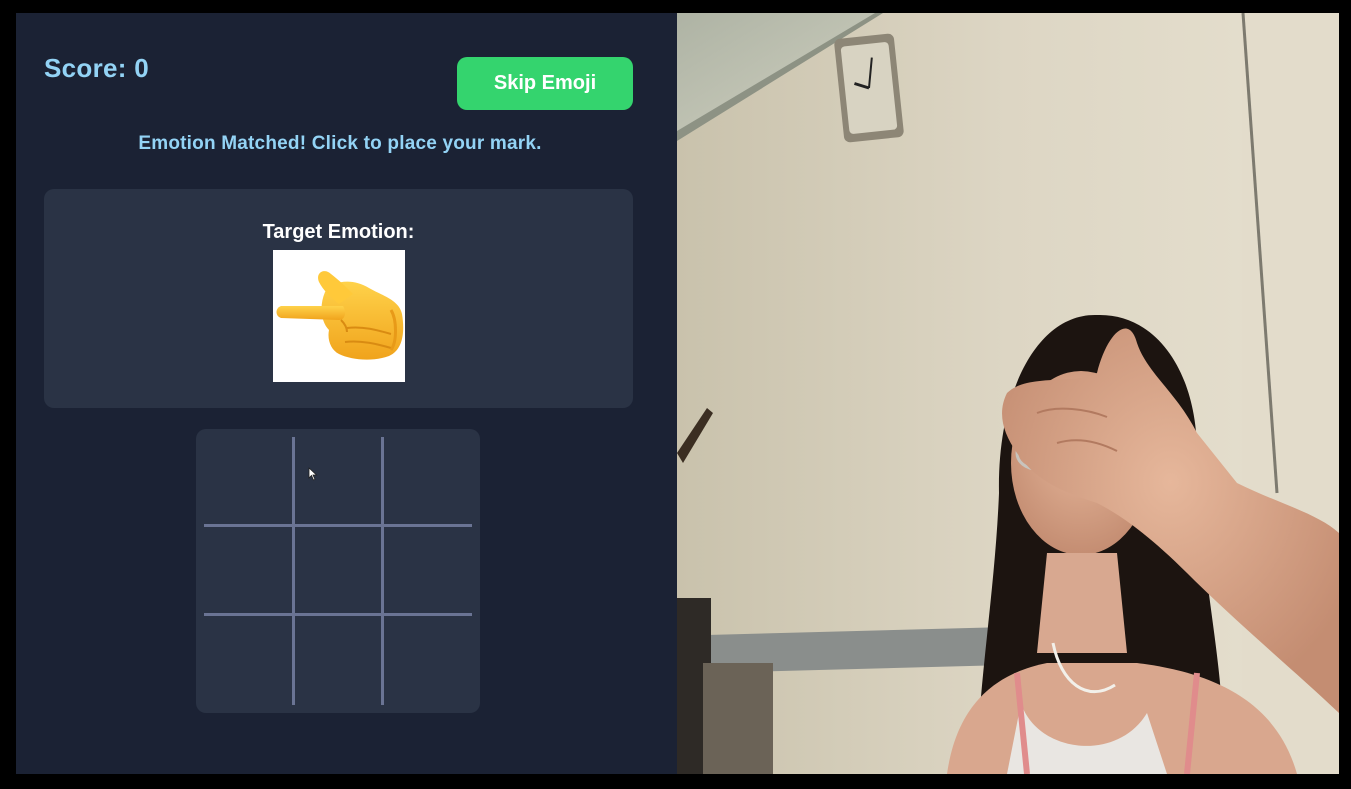 The width and height of the screenshot is (1351, 789). What do you see at coordinates (97, 68) in the screenshot?
I see `score-display: Score: 0` at bounding box center [97, 68].